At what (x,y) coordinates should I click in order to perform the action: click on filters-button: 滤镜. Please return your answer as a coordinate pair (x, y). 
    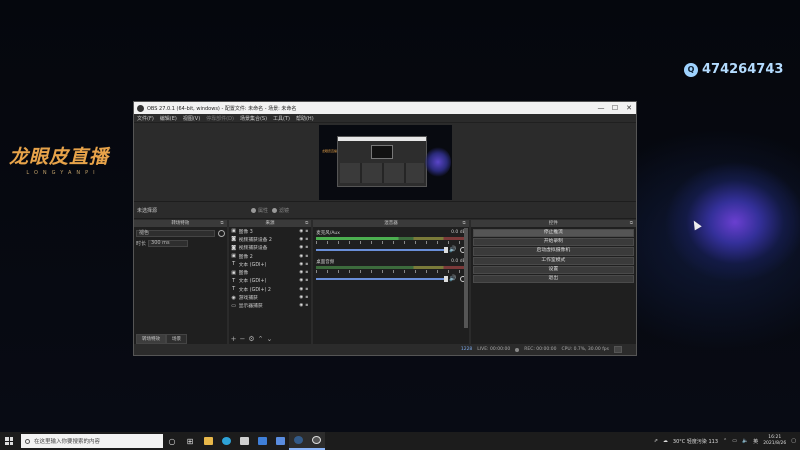
    Looking at the image, I should click on (280, 210).